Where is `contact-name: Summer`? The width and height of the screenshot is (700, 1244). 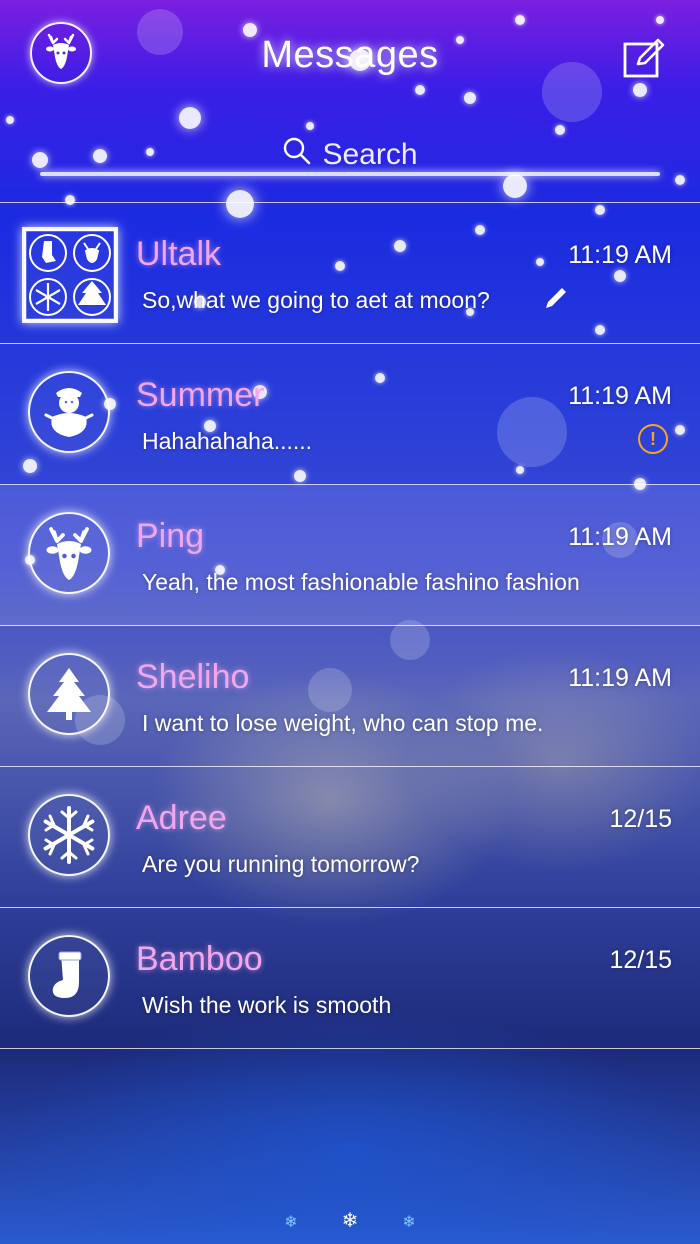 contact-name: Summer is located at coordinates (200, 395).